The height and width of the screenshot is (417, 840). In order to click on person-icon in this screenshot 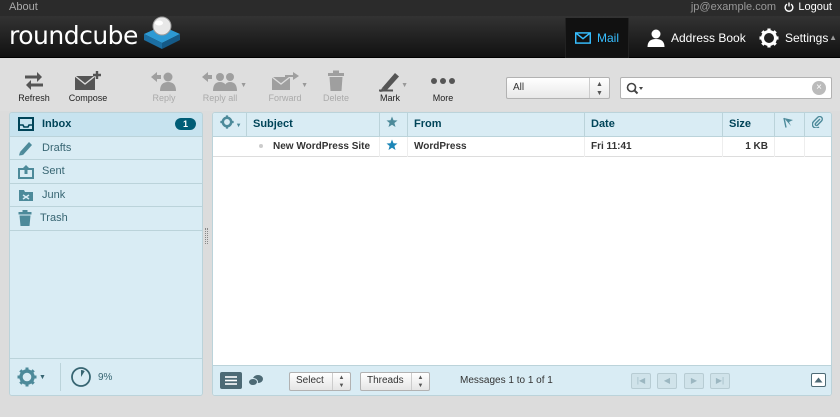, I will do `click(656, 38)`.